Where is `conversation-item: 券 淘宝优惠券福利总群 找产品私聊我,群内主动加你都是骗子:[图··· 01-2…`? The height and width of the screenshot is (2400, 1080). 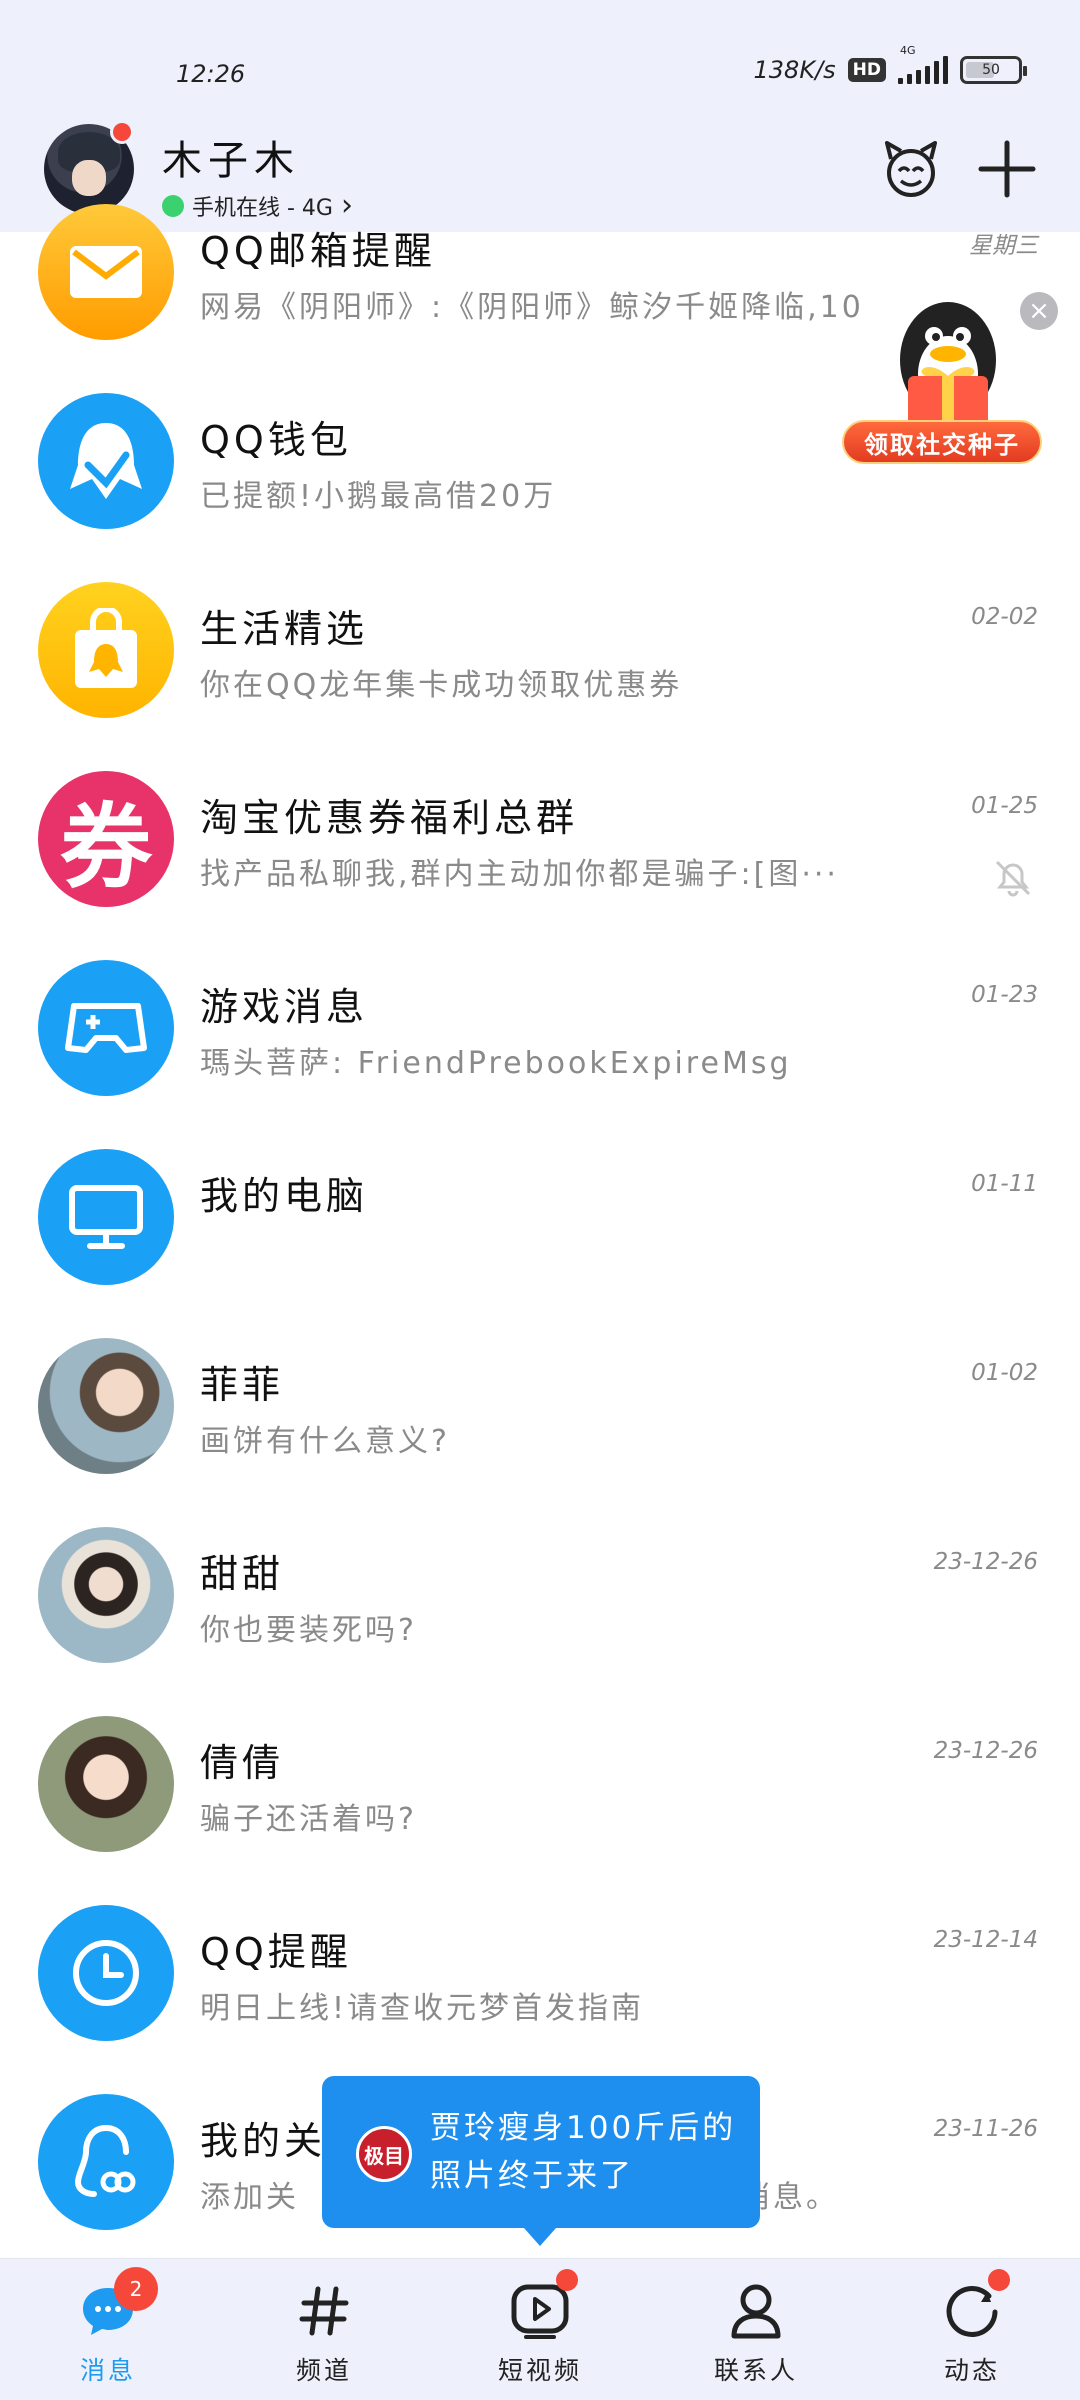
conversation-item: 券 淘宝优惠券福利总群 找产品私聊我,群内主动加你都是骗子:[图··· 01-2… is located at coordinates (540, 845).